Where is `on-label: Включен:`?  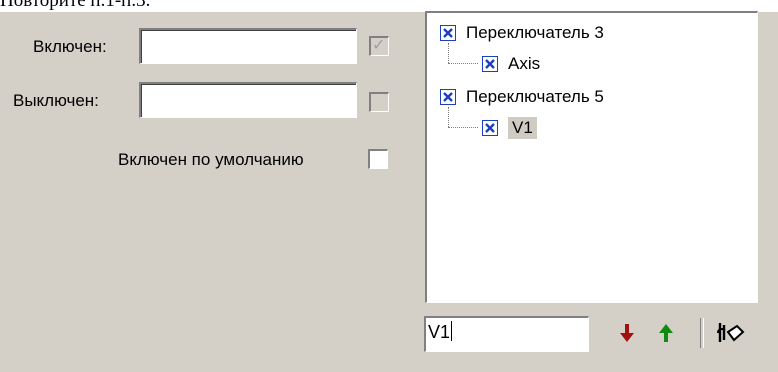 on-label: Включен: is located at coordinates (70, 46).